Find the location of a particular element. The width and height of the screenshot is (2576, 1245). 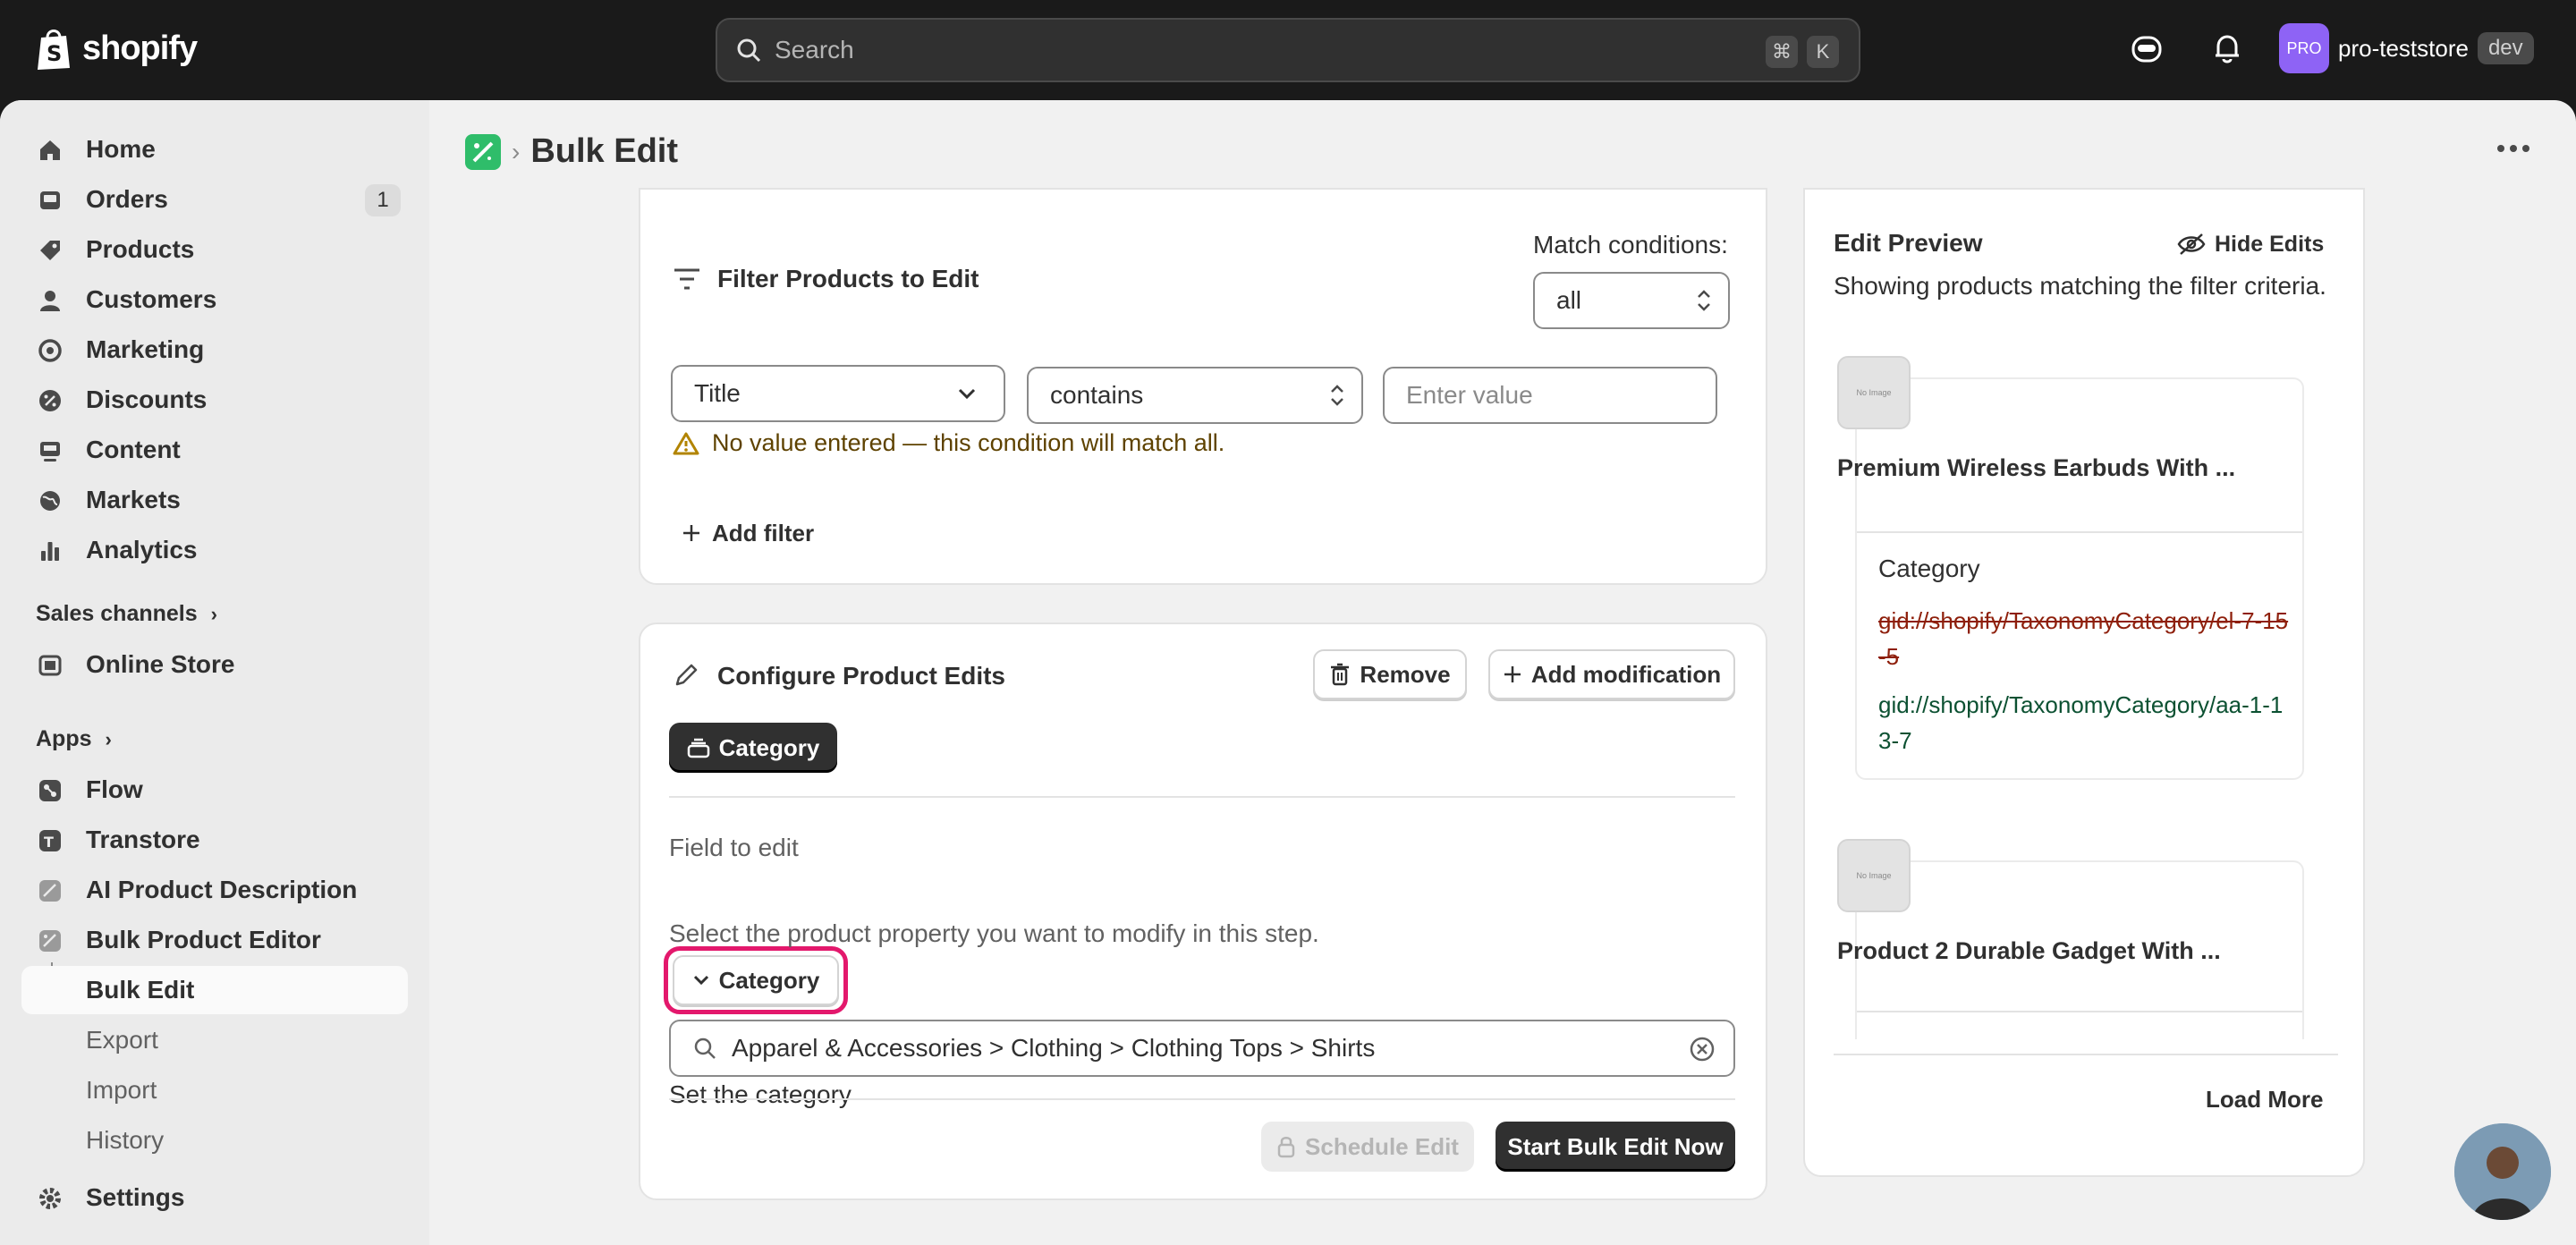

sidebar-item-label: Bulk Edit is located at coordinates (140, 990).